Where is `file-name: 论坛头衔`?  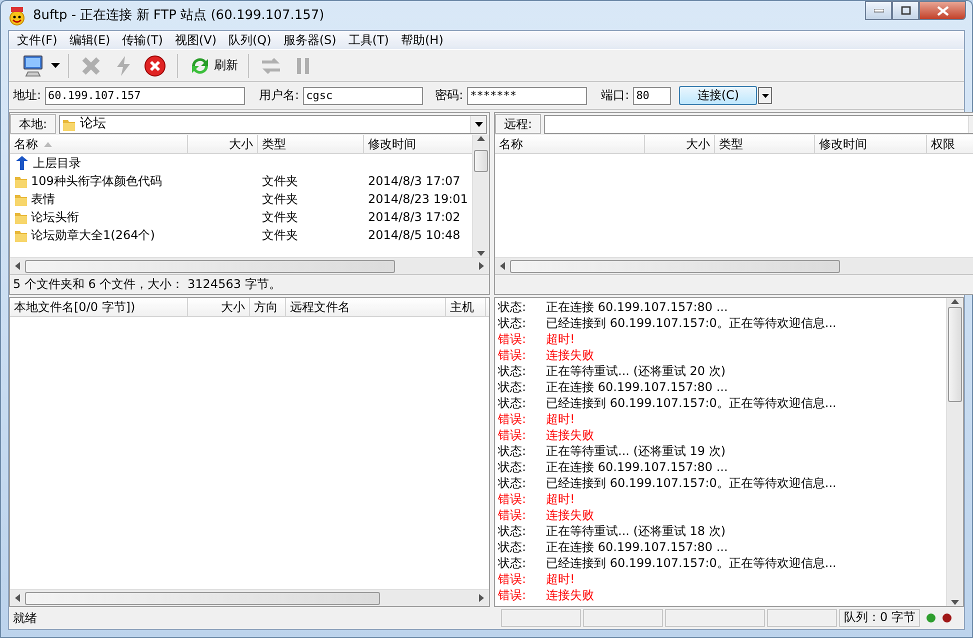
file-name: 论坛头衔 is located at coordinates (55, 217).